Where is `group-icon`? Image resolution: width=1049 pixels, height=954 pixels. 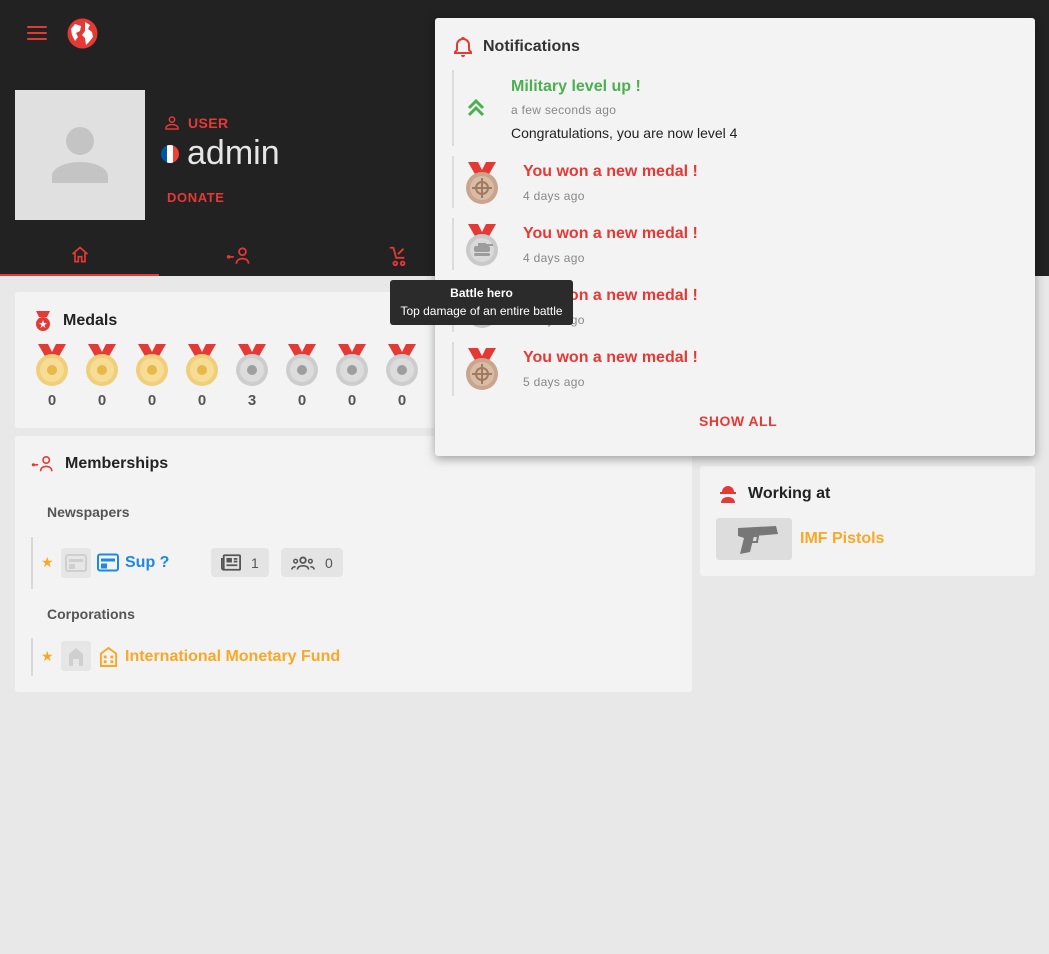 group-icon is located at coordinates (303, 563).